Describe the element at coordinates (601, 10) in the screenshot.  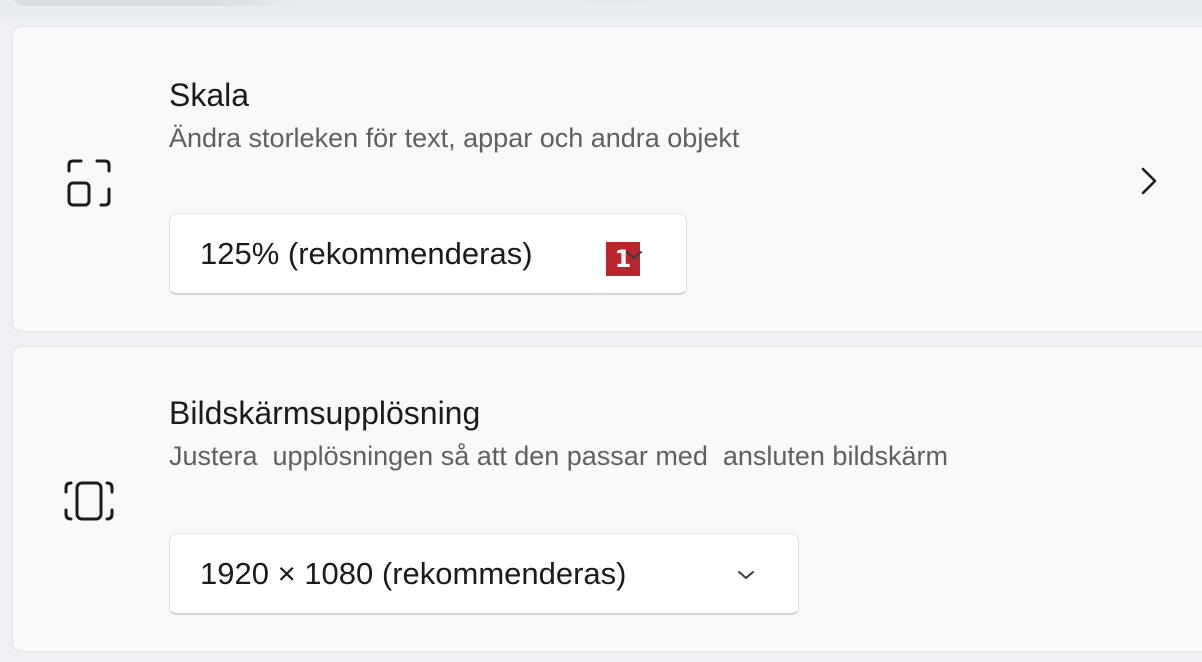
I see `top-strip` at that location.